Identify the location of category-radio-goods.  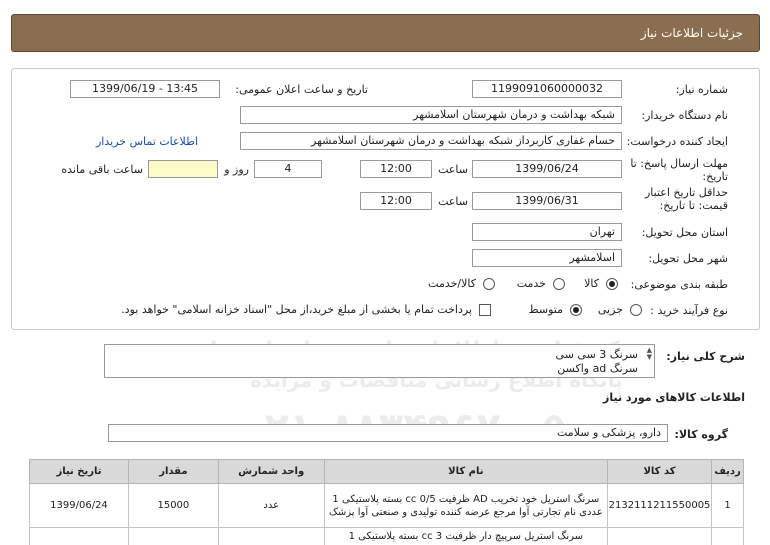
(612, 284).